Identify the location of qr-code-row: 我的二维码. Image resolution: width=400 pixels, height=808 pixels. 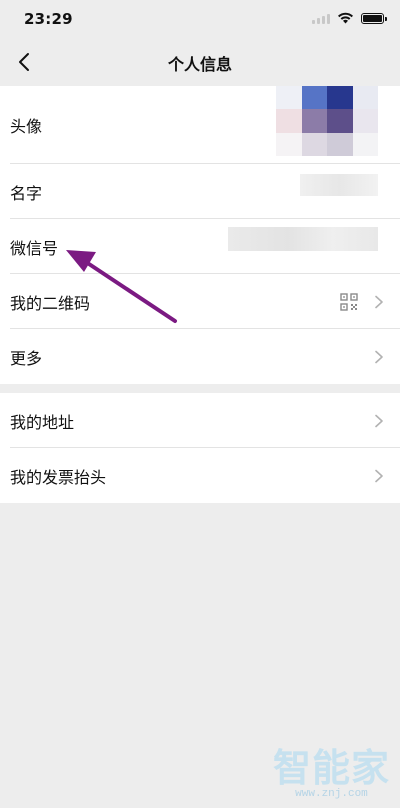
(200, 301).